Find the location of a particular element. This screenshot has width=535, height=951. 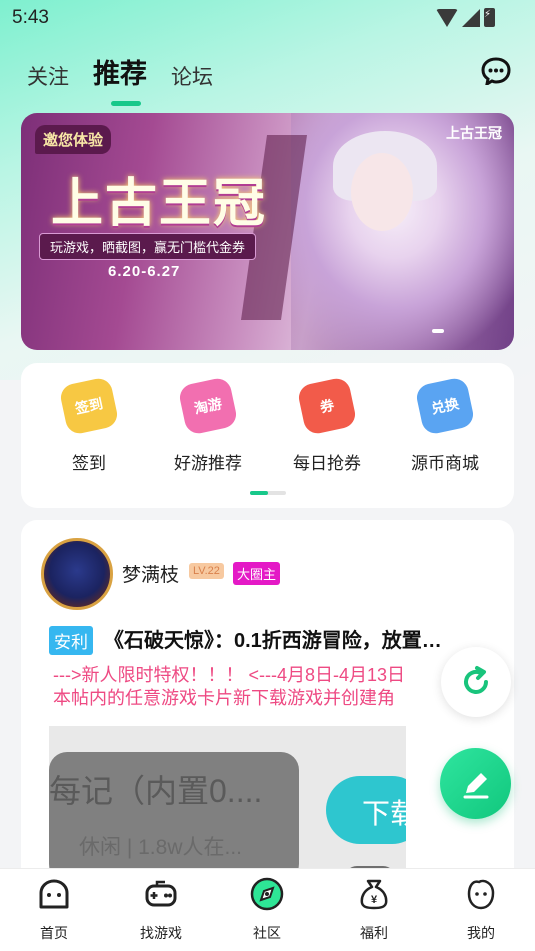

banner-badge: 邀您体验 is located at coordinates (73, 139).